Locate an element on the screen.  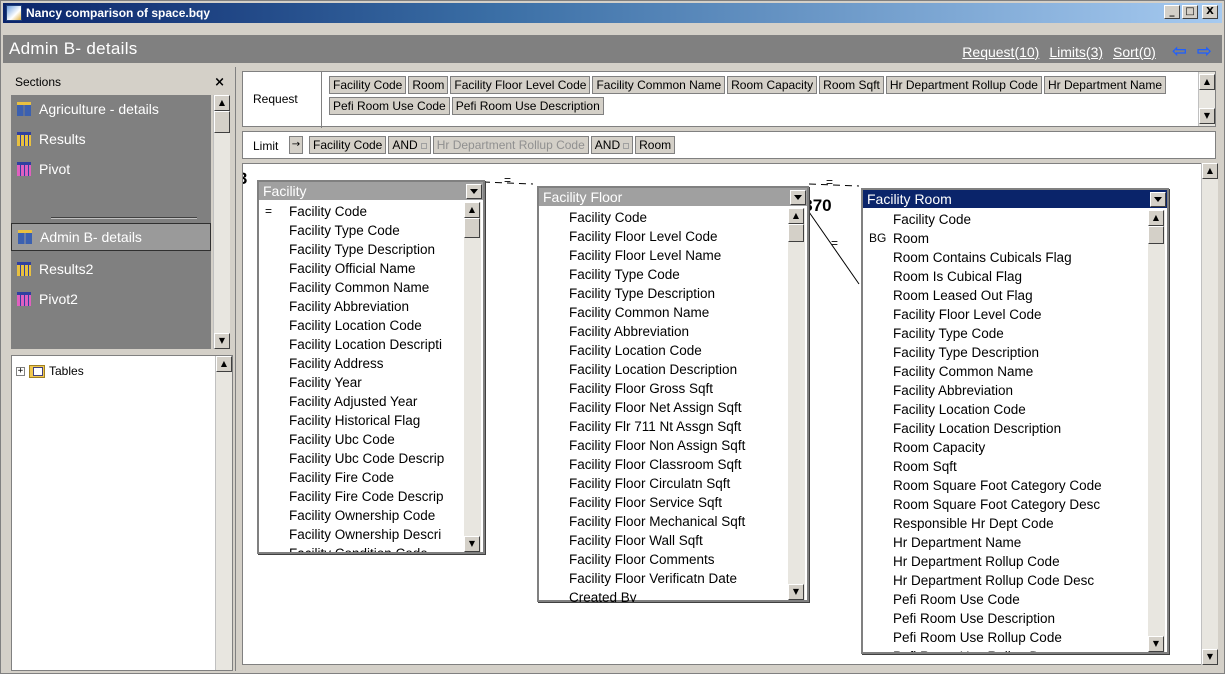
section-item-agriculture-details: Agriculture - details is located at coordinates (111, 109).